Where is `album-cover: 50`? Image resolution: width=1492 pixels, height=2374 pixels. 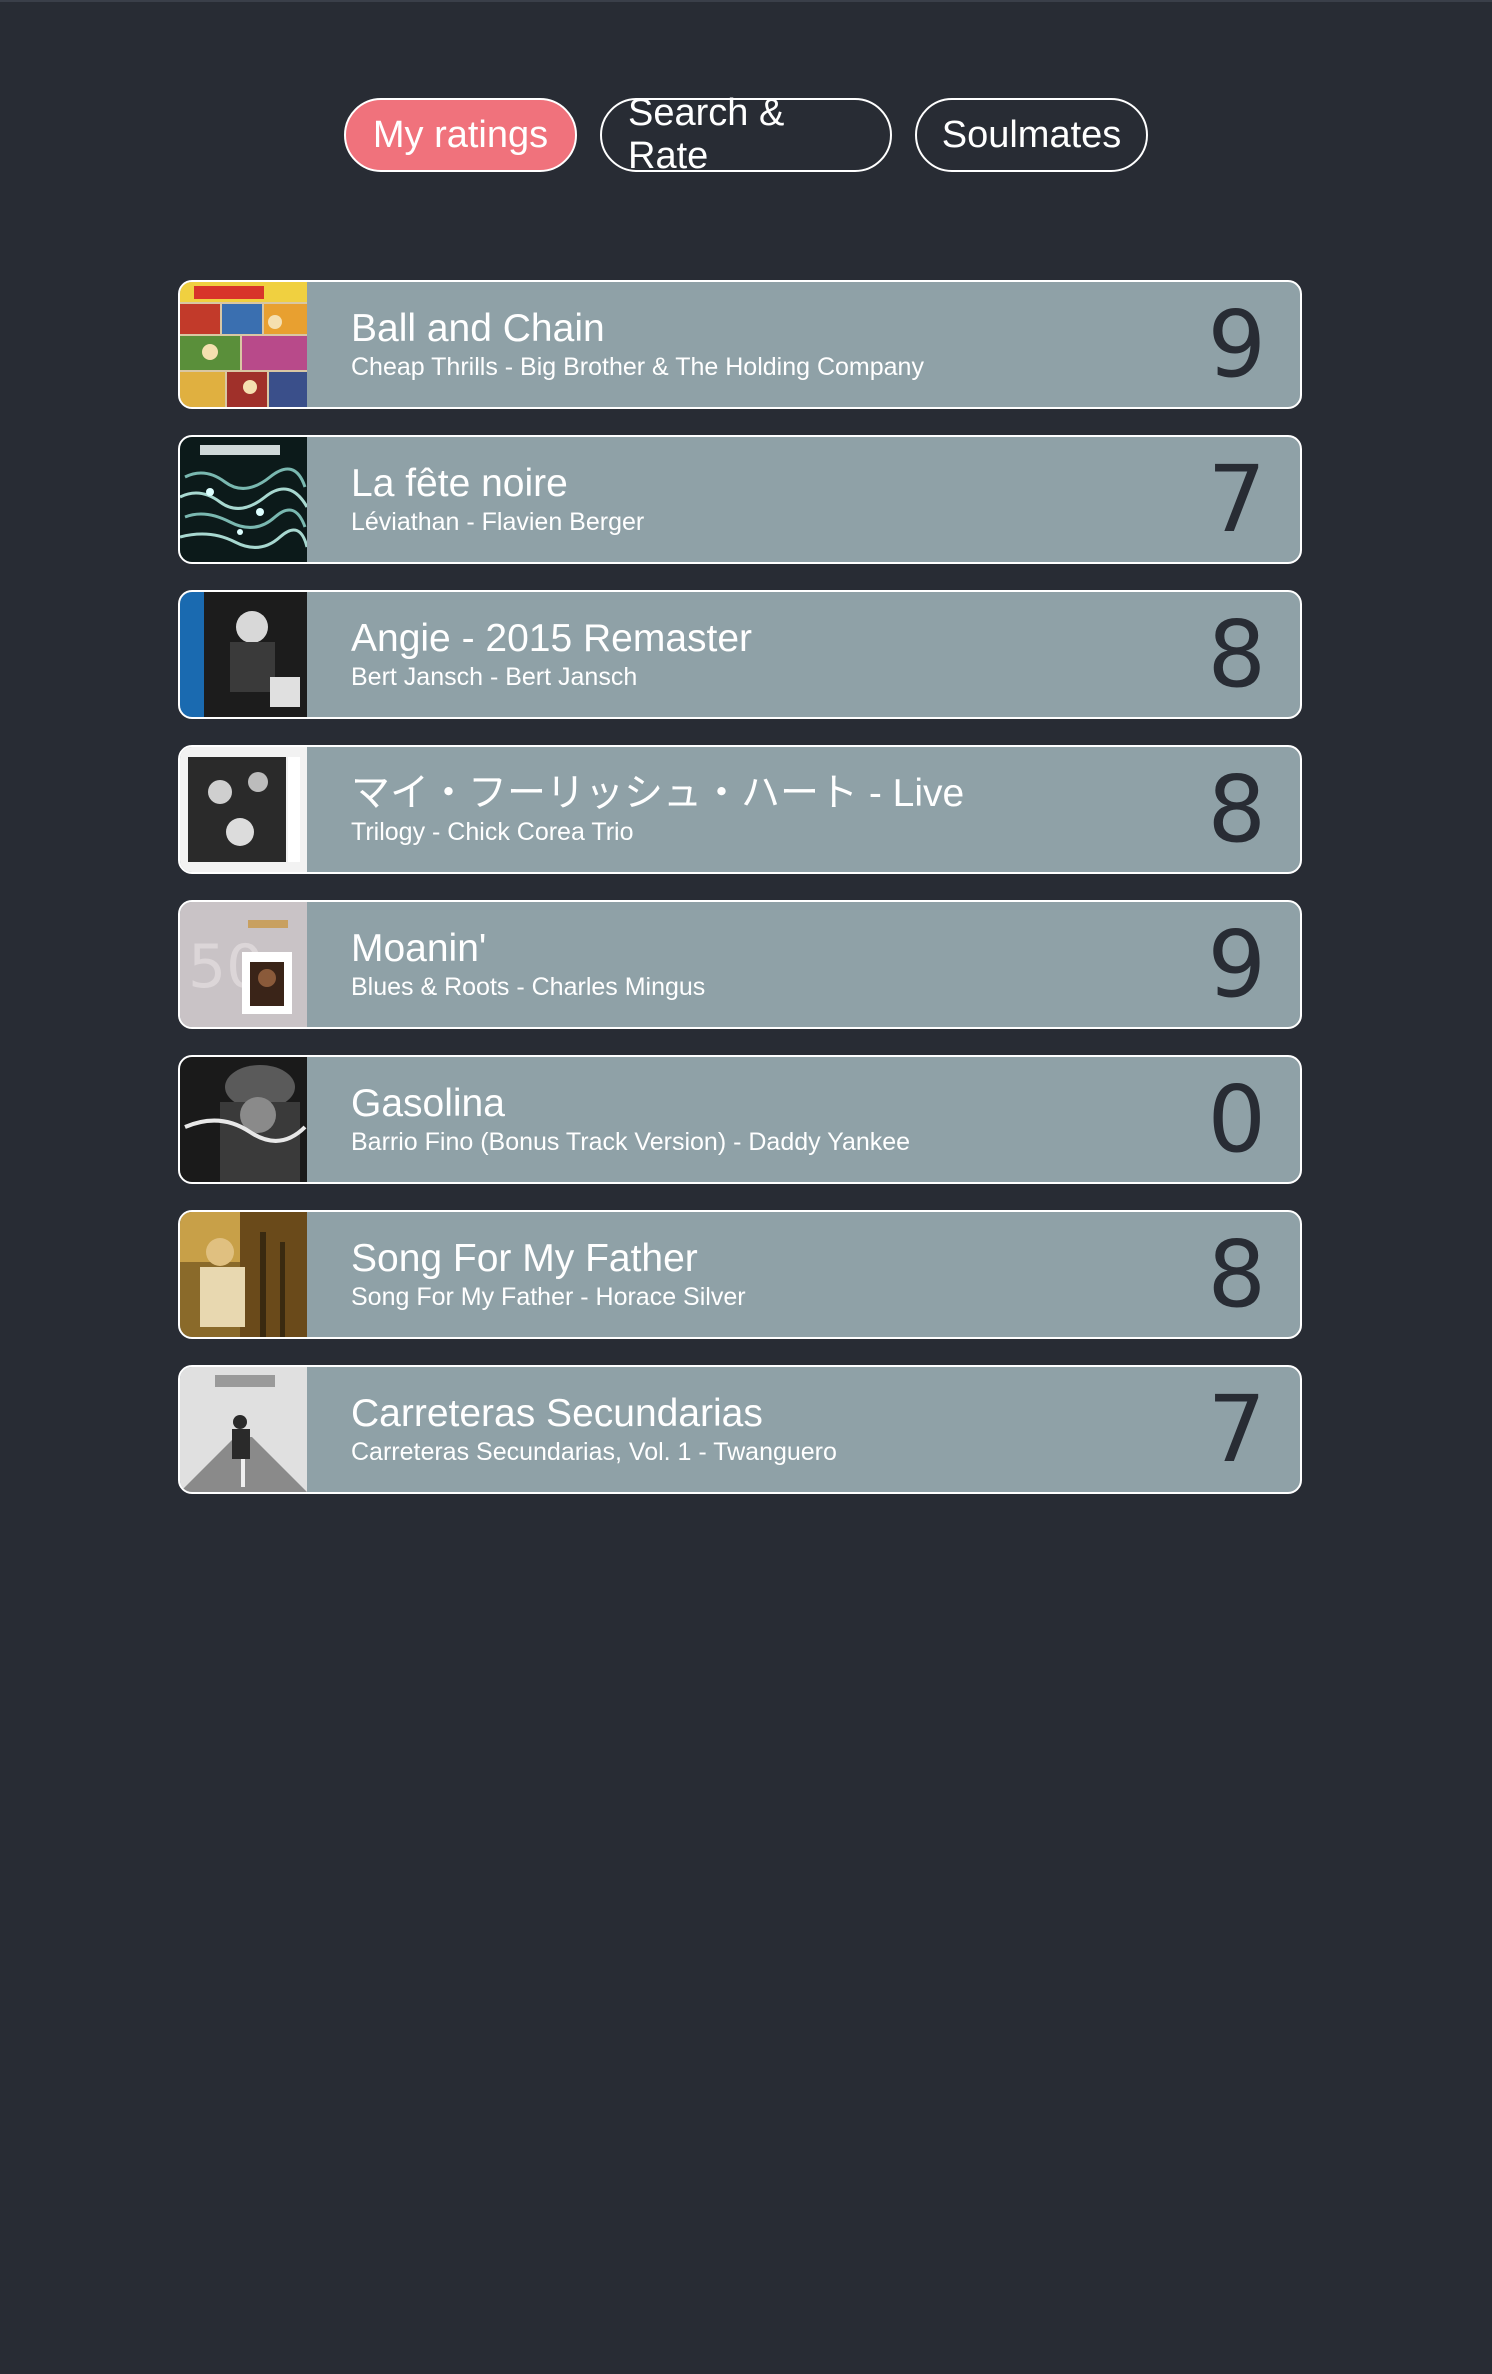
album-cover: 50 is located at coordinates (243, 964).